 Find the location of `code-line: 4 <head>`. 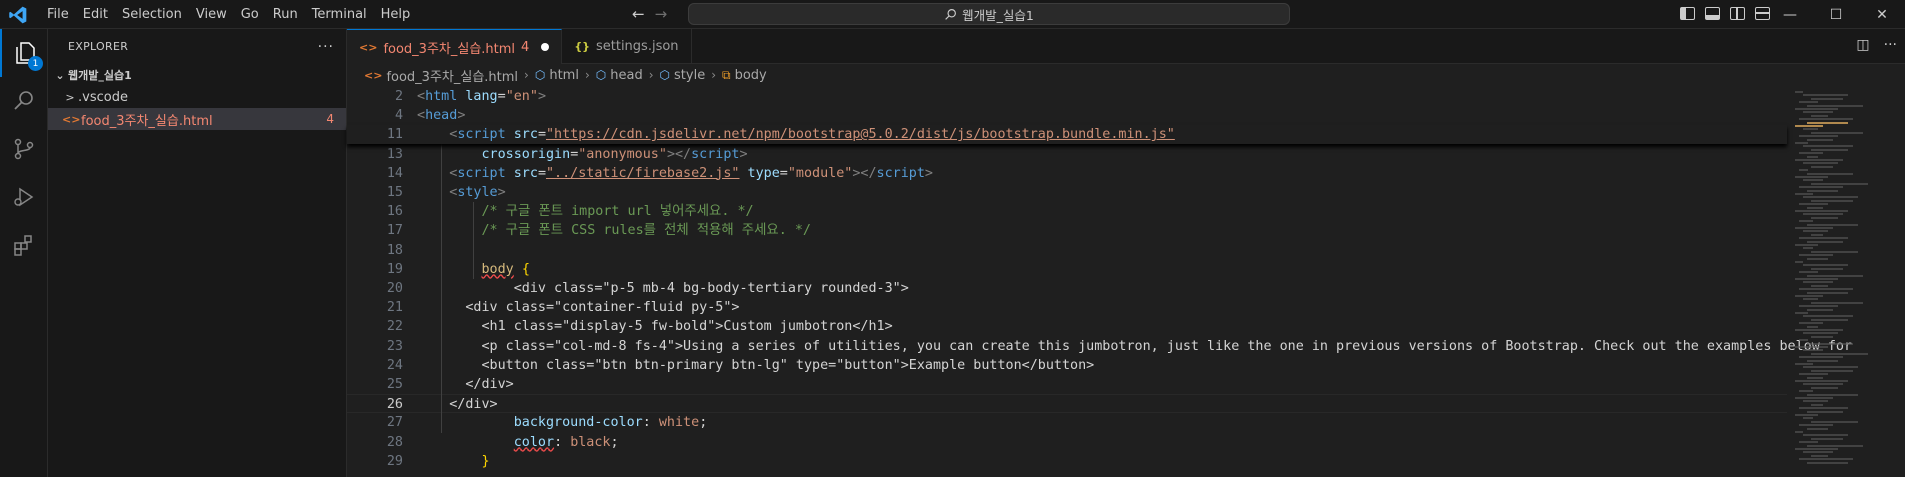

code-line: 4 <head> is located at coordinates (1067, 115).